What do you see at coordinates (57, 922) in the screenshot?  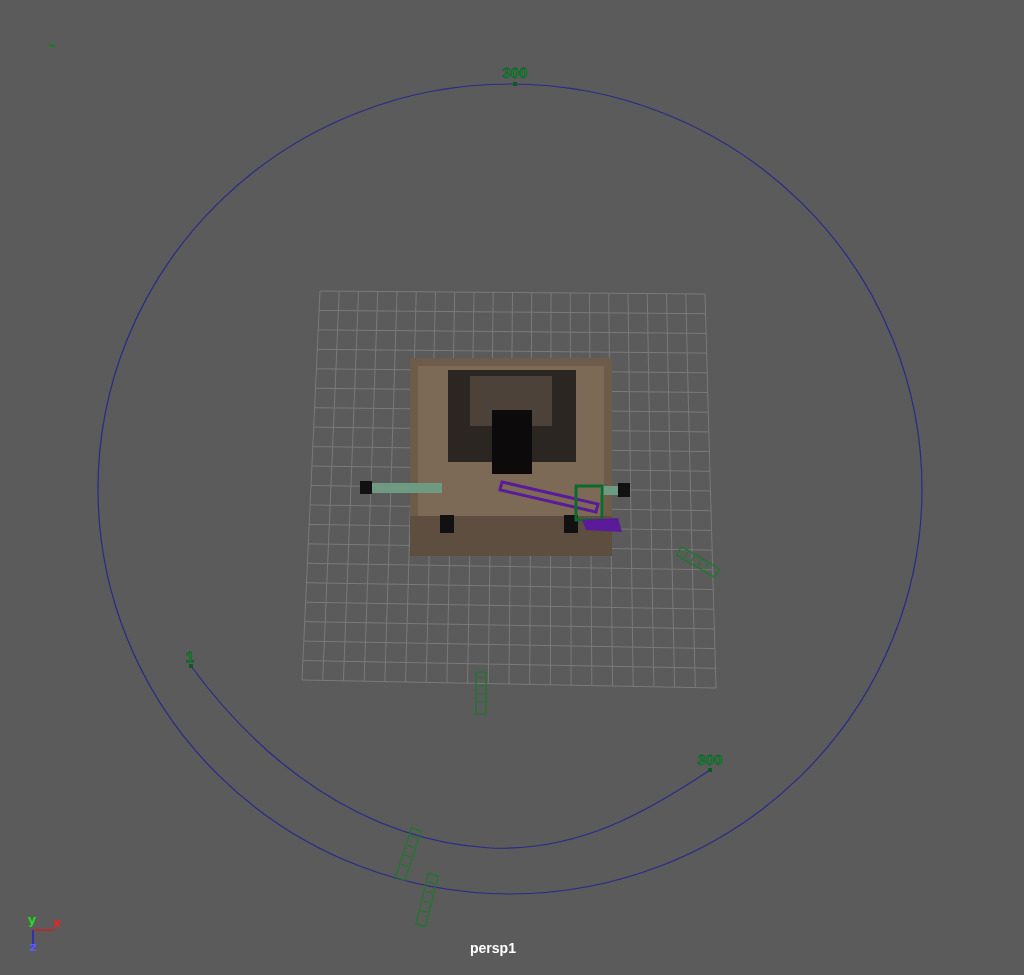 I see `axis-label: x` at bounding box center [57, 922].